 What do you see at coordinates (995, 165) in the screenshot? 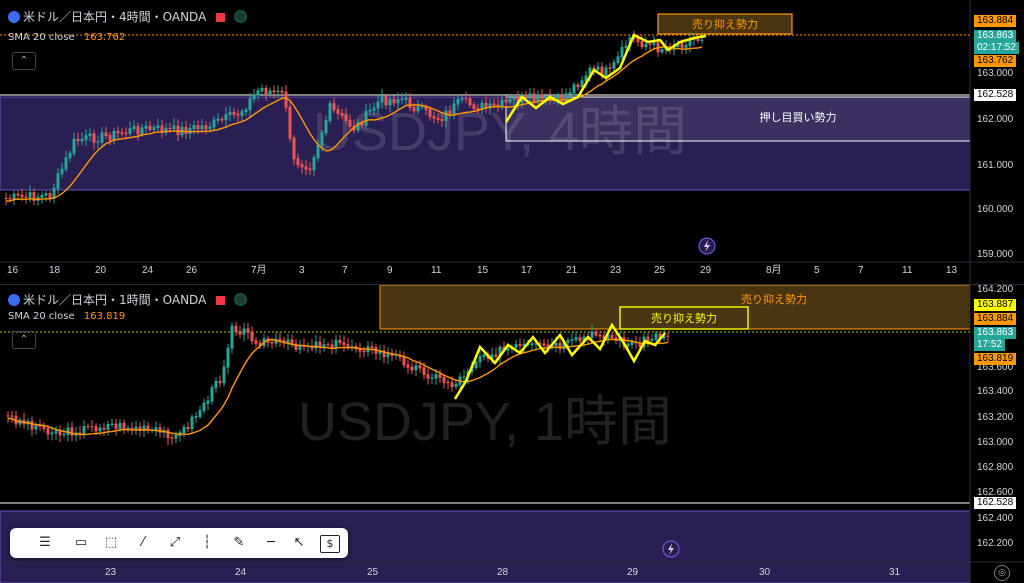
I see `price-tick: 161.000` at bounding box center [995, 165].